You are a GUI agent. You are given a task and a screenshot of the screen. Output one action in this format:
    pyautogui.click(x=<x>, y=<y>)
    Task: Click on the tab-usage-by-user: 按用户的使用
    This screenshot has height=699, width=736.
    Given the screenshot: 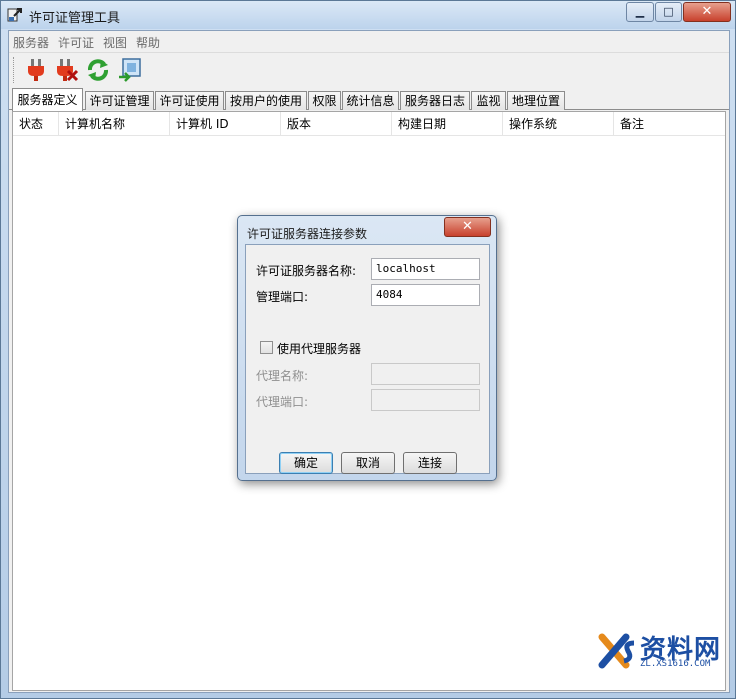 What is the action you would take?
    pyautogui.click(x=266, y=100)
    